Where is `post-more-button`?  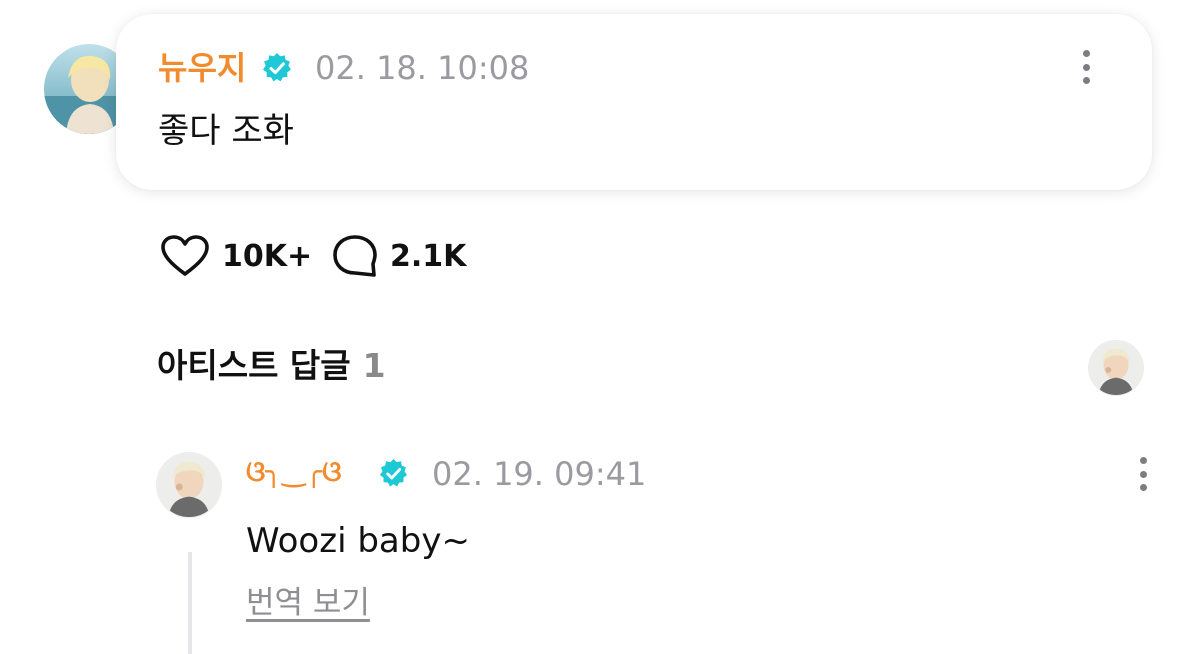 post-more-button is located at coordinates (1086, 67).